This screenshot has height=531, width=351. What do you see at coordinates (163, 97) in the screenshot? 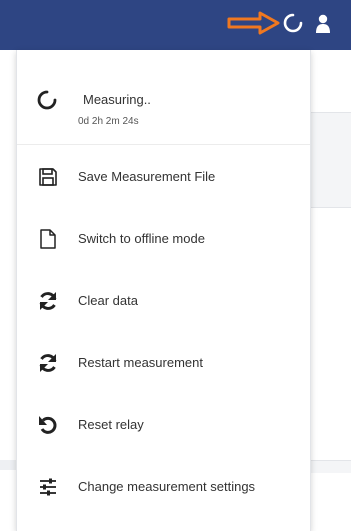
I see `measurement-status: Measuring.. 0d 2h 2m 24s` at bounding box center [163, 97].